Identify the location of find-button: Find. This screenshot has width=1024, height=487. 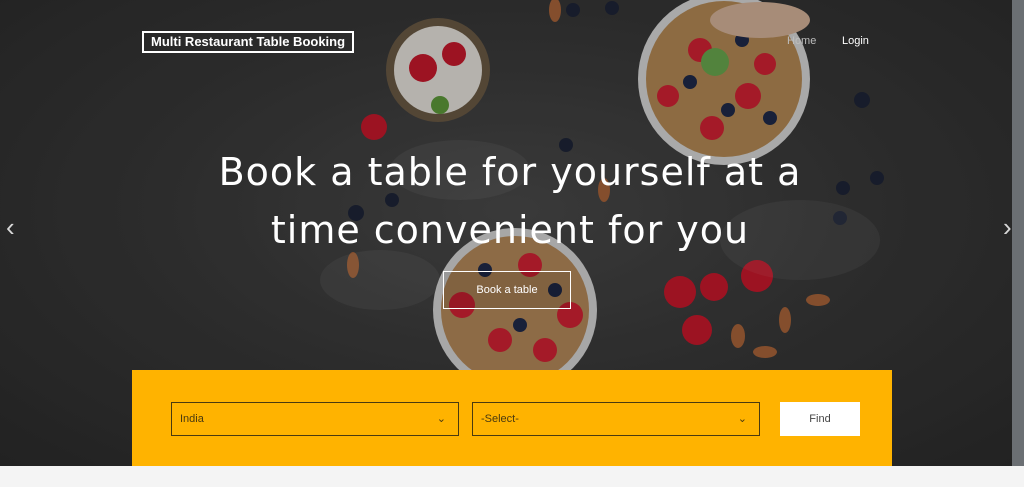
(820, 419).